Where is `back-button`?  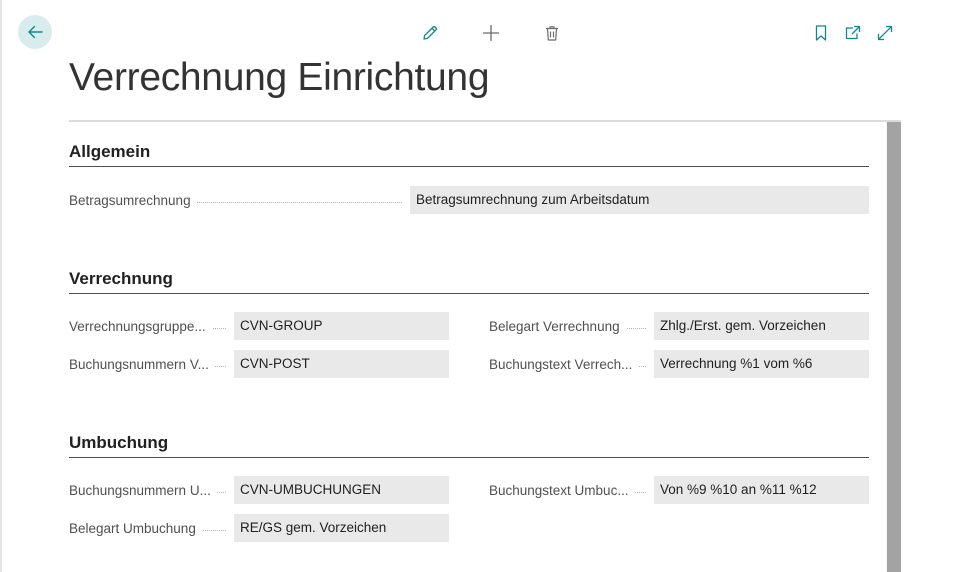 back-button is located at coordinates (35, 32).